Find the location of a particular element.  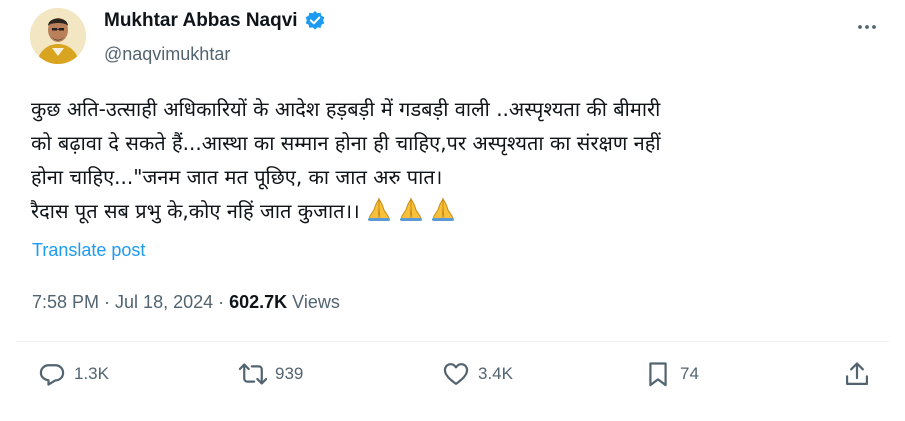

author-name: Mukhtar Abbas Naqvi is located at coordinates (201, 21).